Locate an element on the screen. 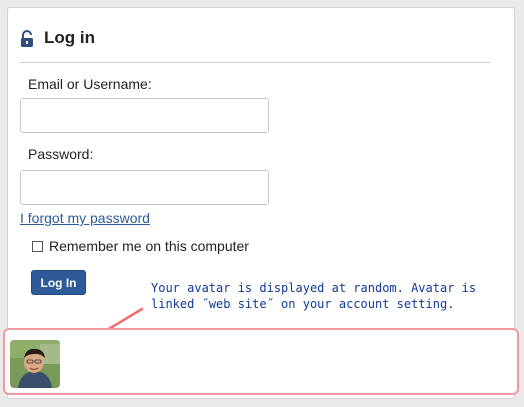 The width and height of the screenshot is (524, 407). page-title: Log in is located at coordinates (69, 37).